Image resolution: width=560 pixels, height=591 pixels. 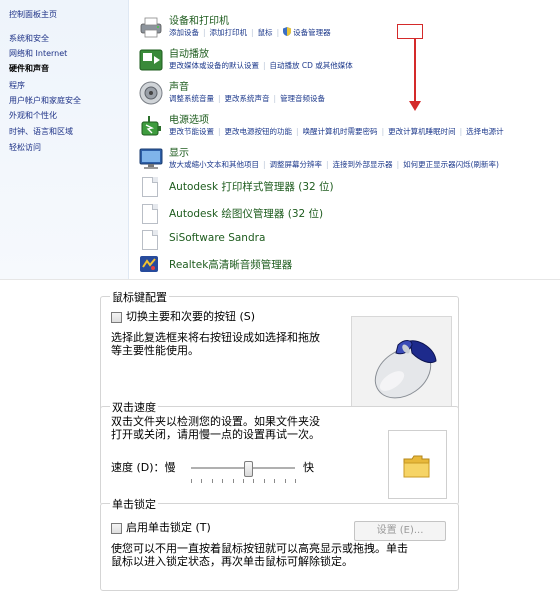 What do you see at coordinates (259, 131) in the screenshot?
I see `power-button-function-link: 更改电源按钮的功能` at bounding box center [259, 131].